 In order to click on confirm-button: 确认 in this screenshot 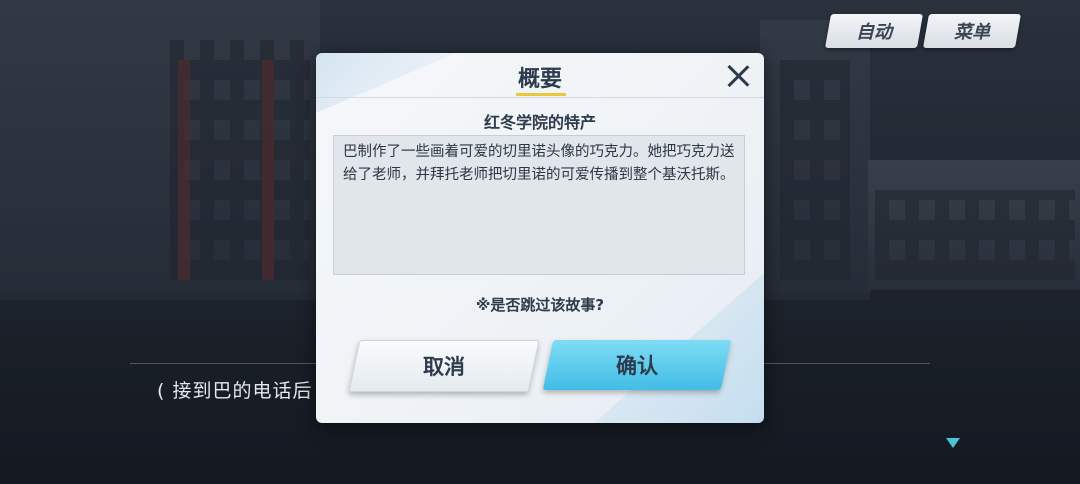, I will do `click(637, 365)`.